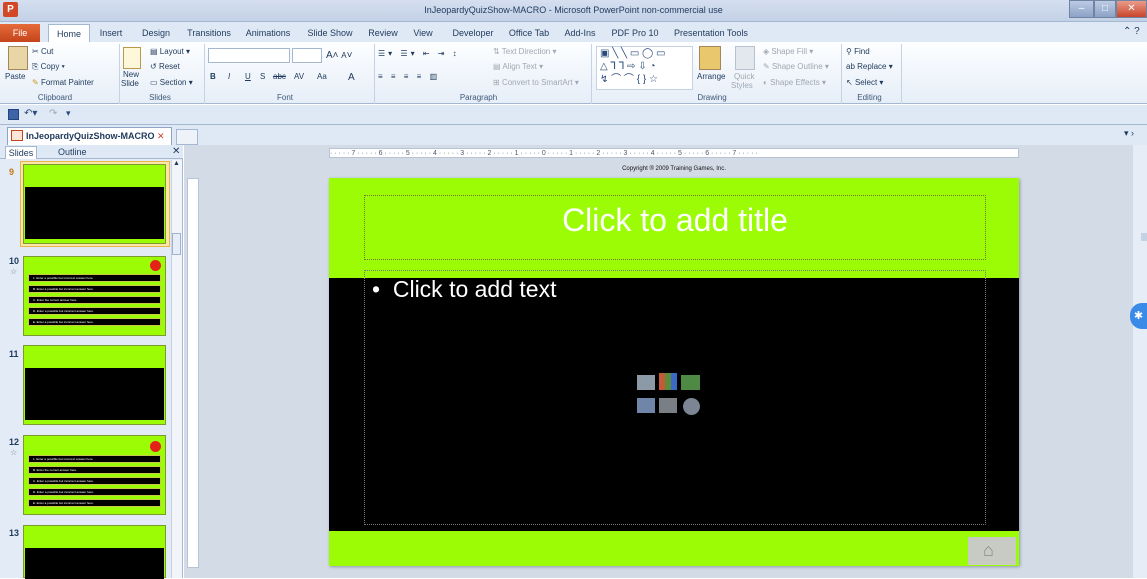 The height and width of the screenshot is (579, 1147). I want to click on tab-slide-show: Slide Show, so click(330, 33).